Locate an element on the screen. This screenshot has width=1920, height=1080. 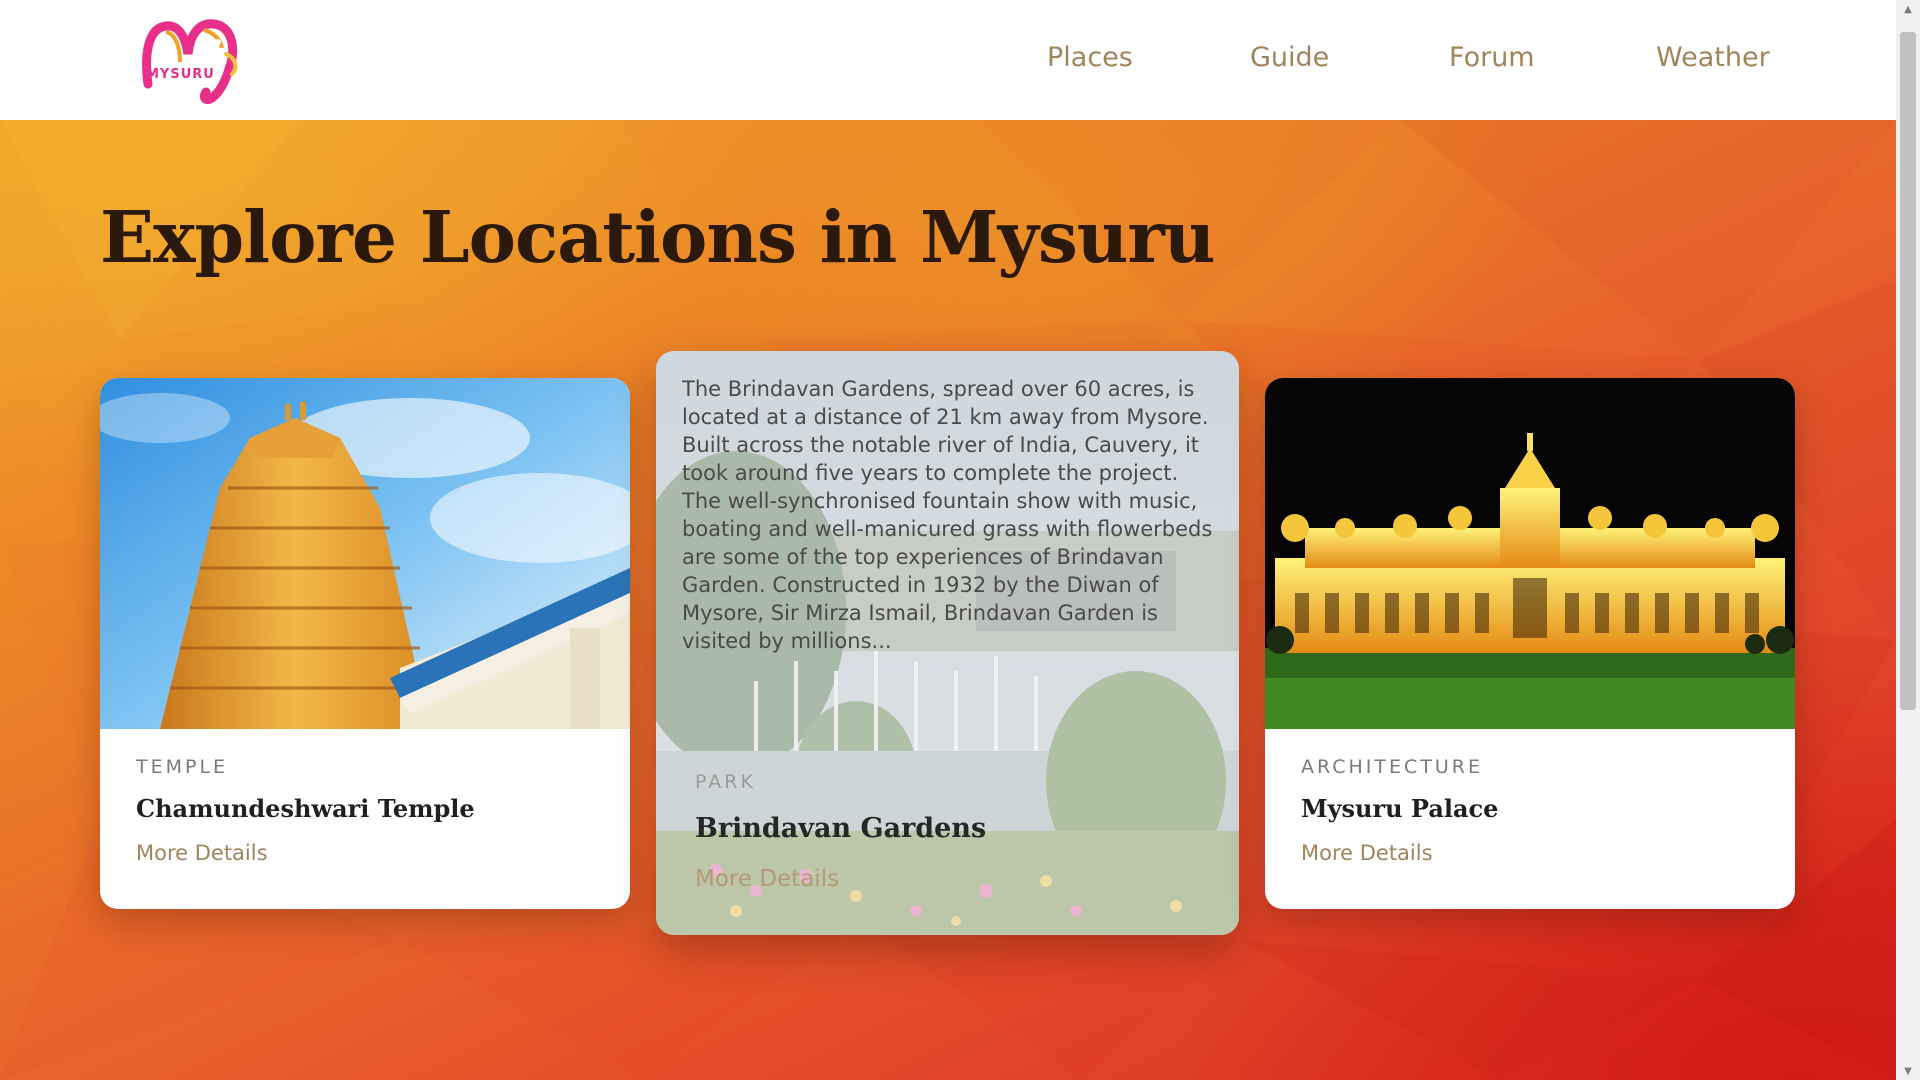
scroll-down-arrow-icon: ▼ is located at coordinates (1908, 1071).